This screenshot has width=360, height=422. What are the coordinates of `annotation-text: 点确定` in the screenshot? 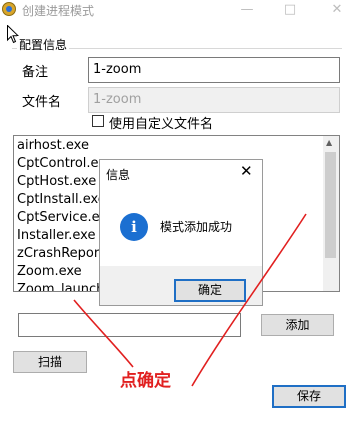 It's located at (145, 381).